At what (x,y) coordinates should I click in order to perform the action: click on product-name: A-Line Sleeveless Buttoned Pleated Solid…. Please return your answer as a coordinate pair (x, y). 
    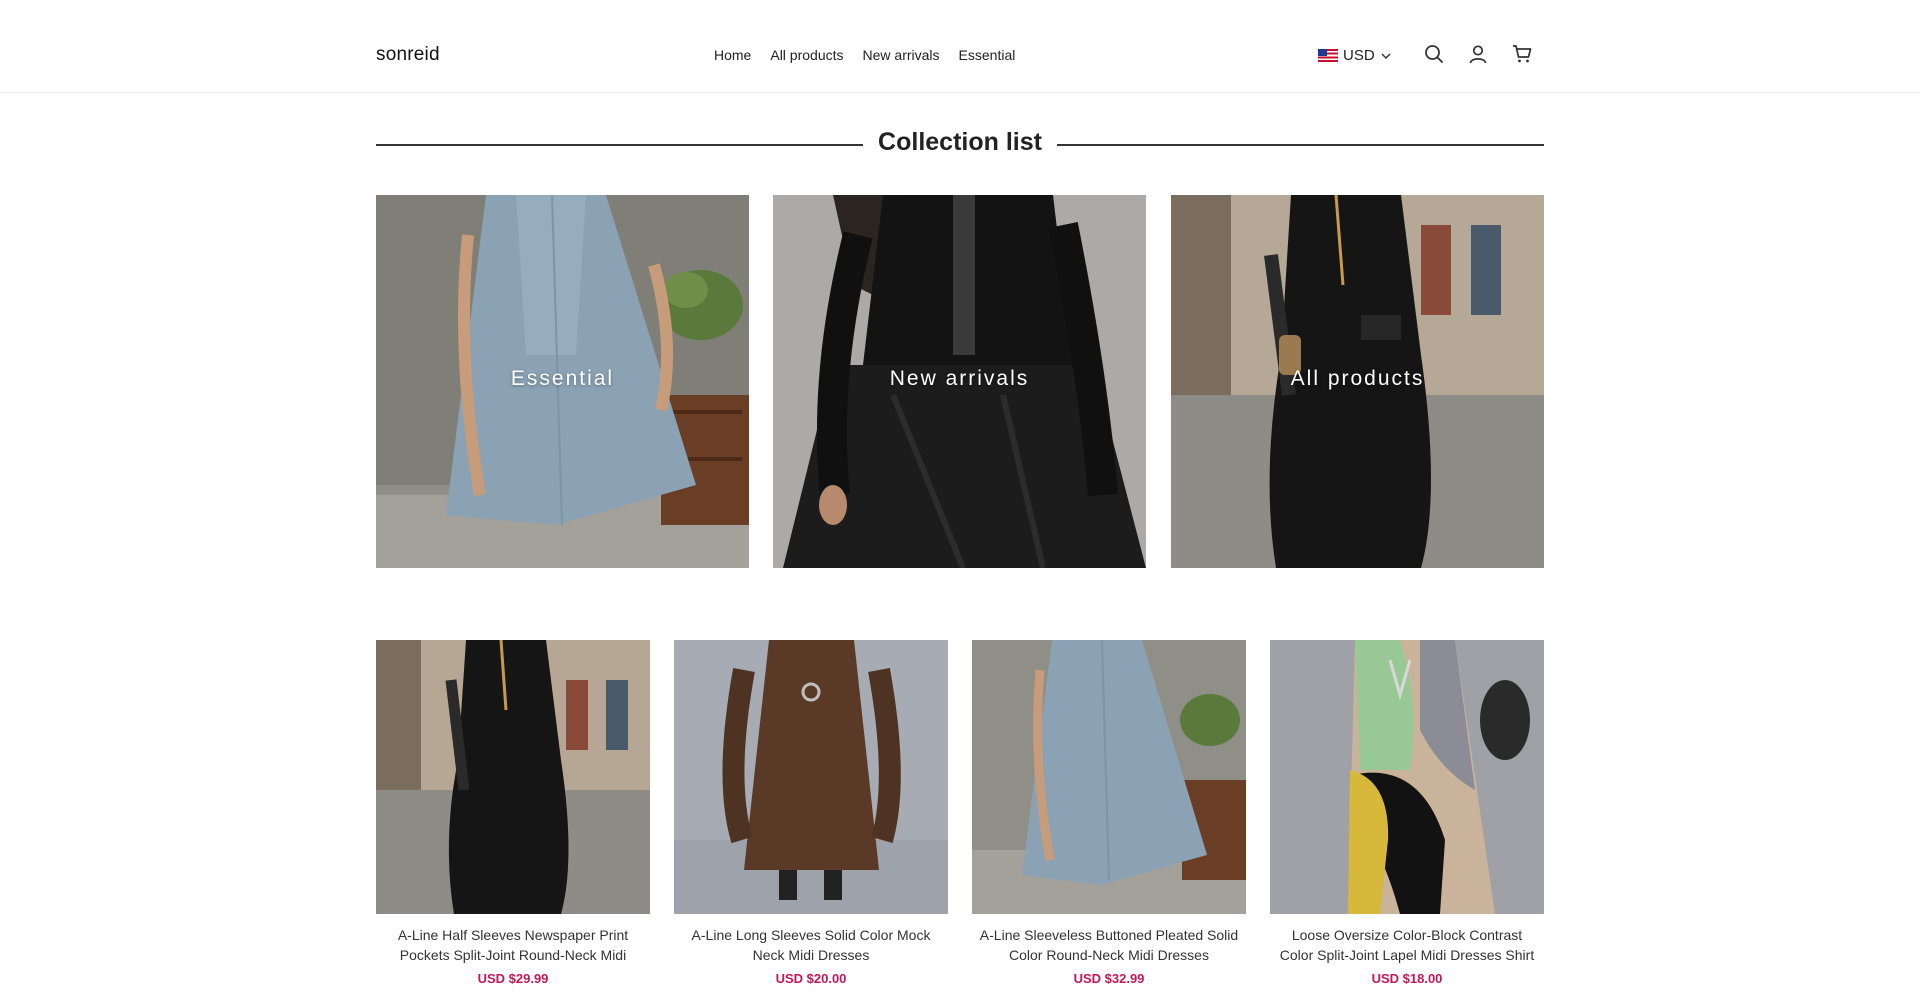
    Looking at the image, I should click on (1109, 945).